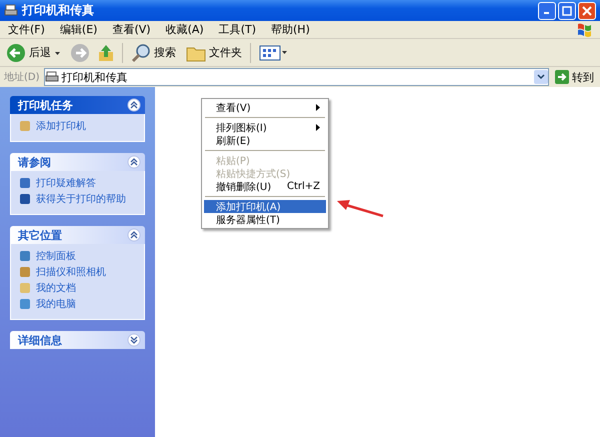  What do you see at coordinates (237, 29) in the screenshot?
I see `menu-item: 工具(T)` at bounding box center [237, 29].